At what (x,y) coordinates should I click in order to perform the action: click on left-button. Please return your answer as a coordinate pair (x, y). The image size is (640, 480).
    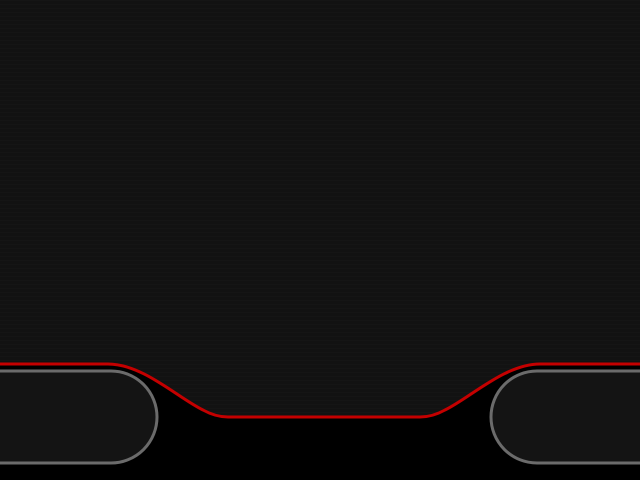
    Looking at the image, I should click on (79, 417).